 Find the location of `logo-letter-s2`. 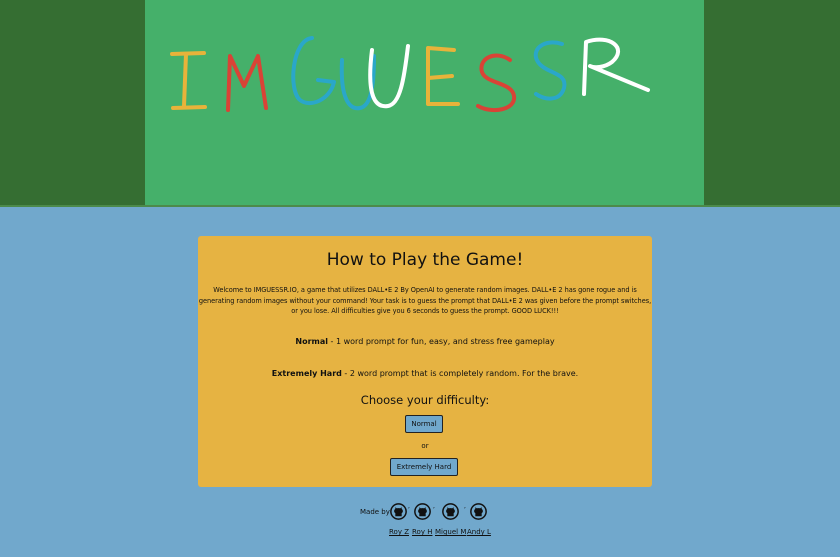

logo-letter-s2 is located at coordinates (550, 70).